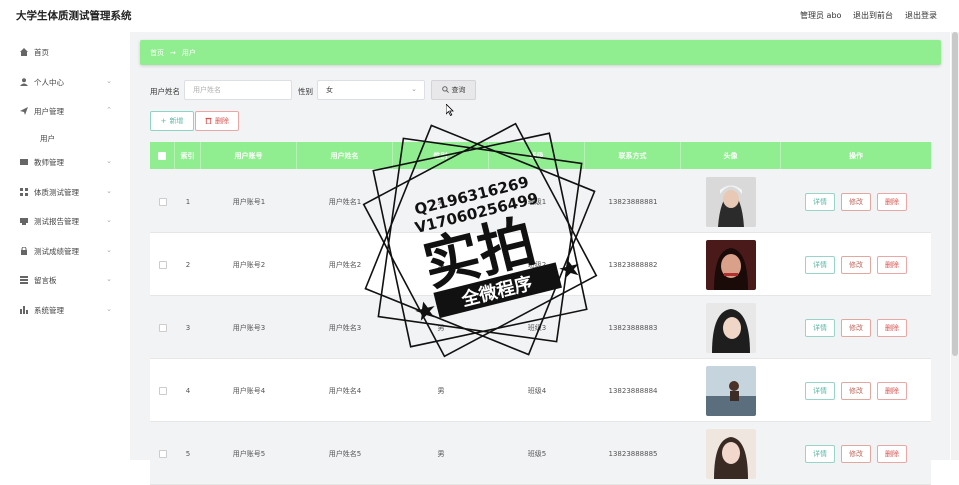 The image size is (959, 485). What do you see at coordinates (56, 221) in the screenshot?
I see `sidebar-item-label: 测试报告管理` at bounding box center [56, 221].